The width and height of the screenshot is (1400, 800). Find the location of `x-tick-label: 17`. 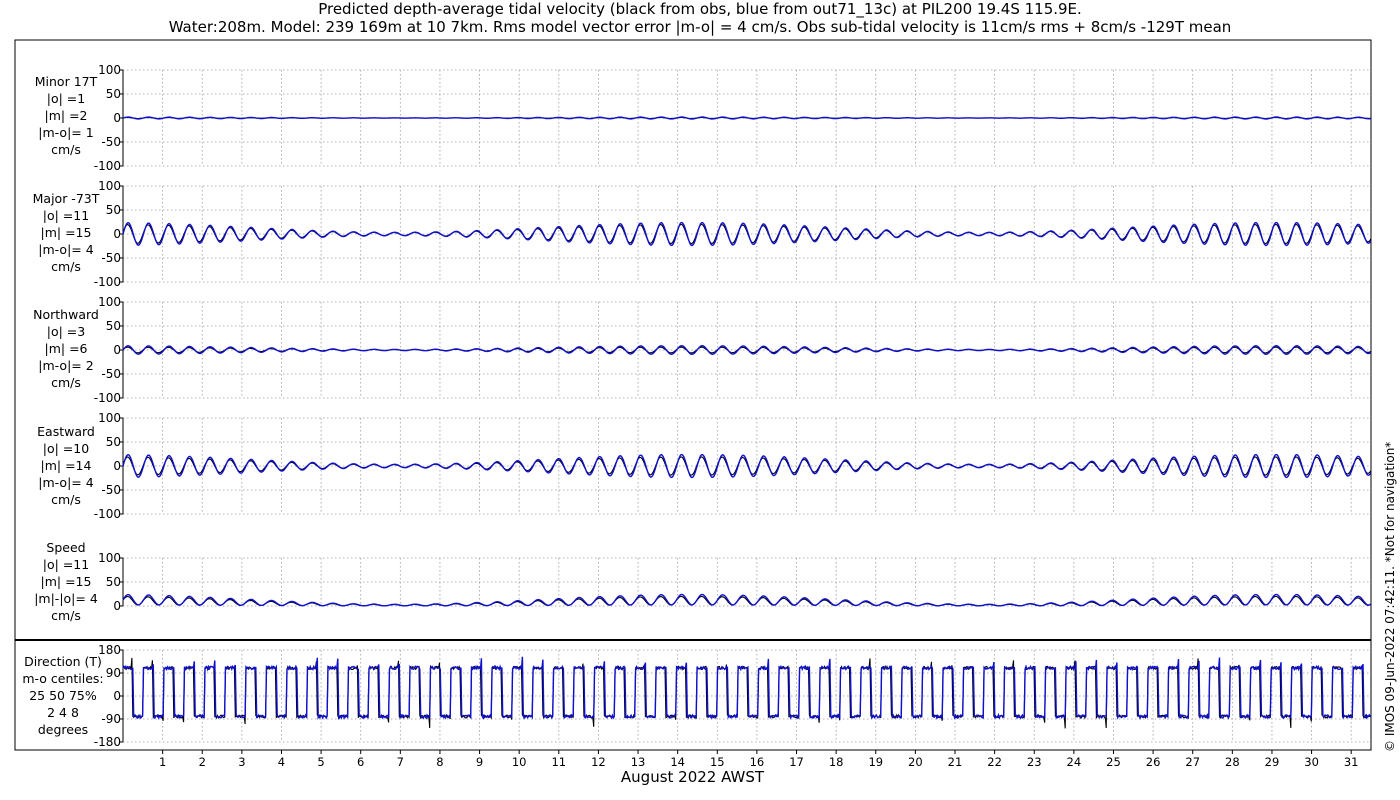

x-tick-label: 17 is located at coordinates (796, 762).